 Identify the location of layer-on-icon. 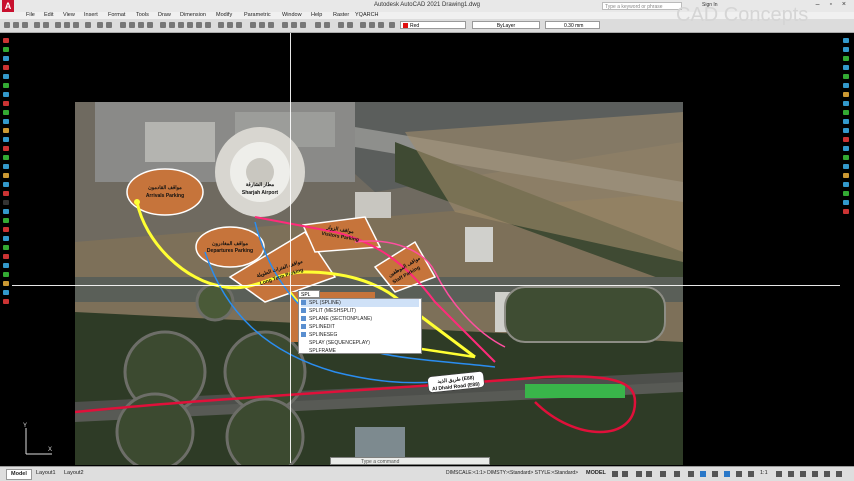
(285, 25).